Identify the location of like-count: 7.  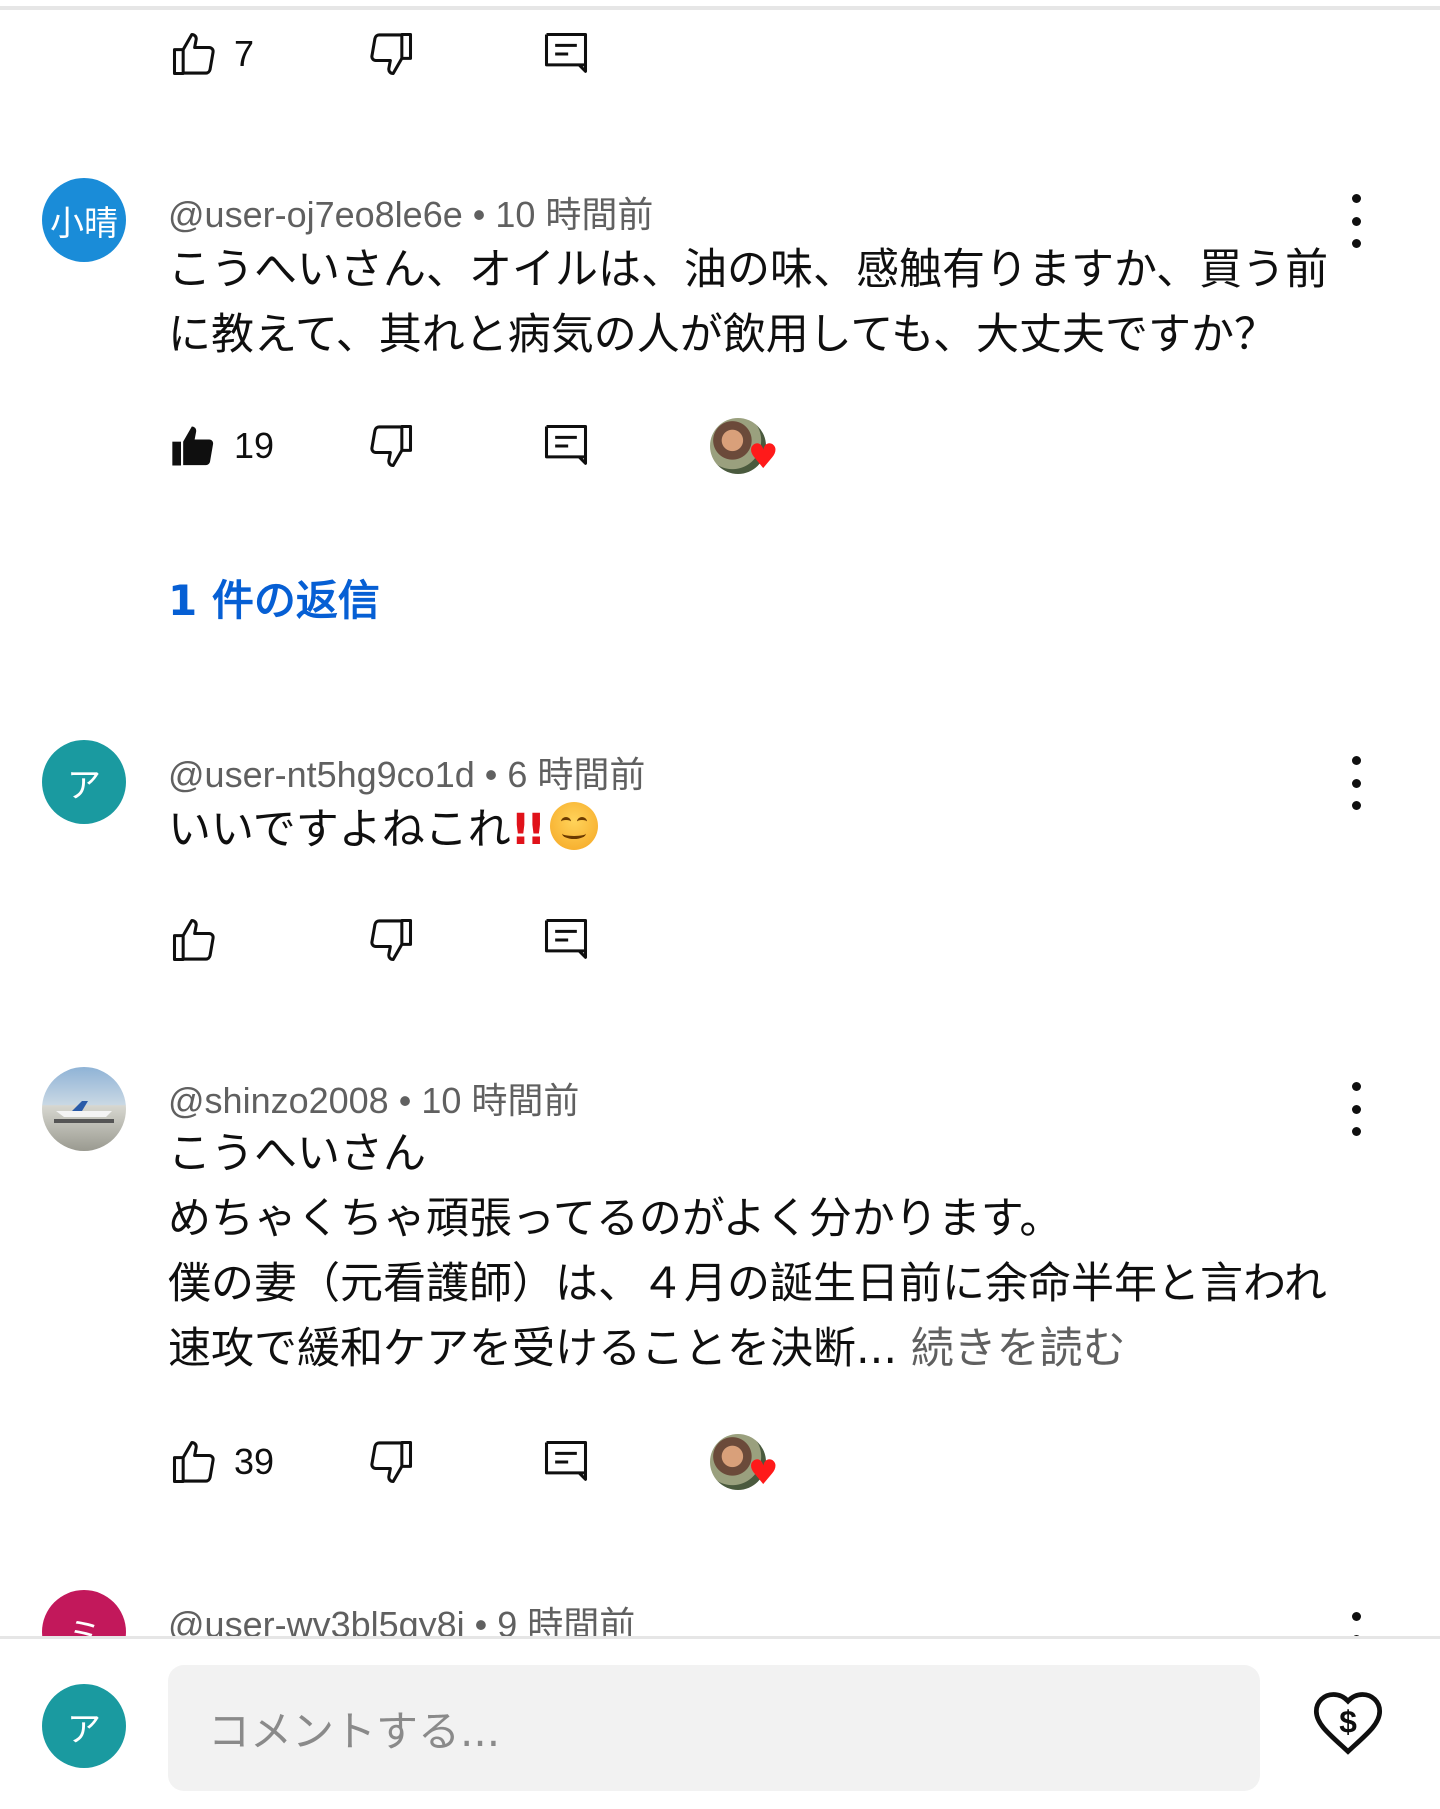
(244, 53).